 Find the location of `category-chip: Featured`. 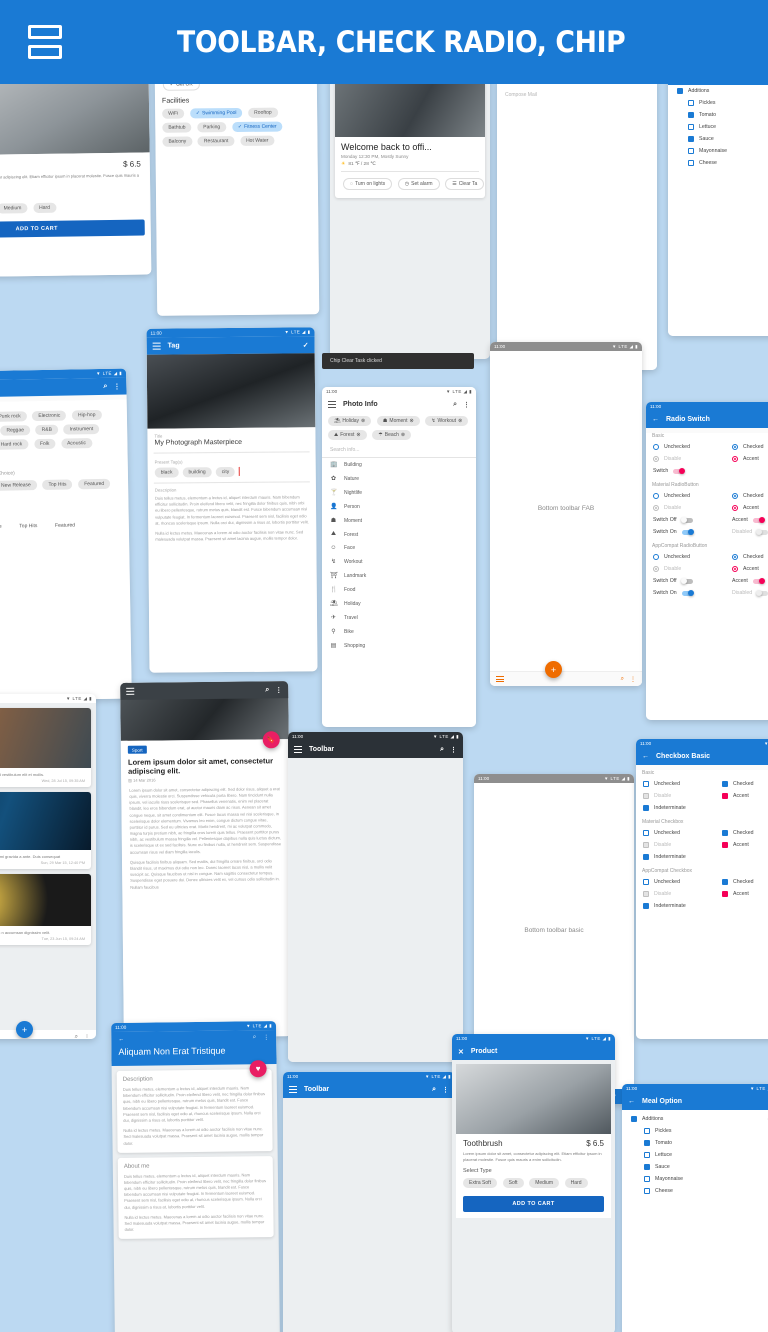

category-chip: Featured is located at coordinates (94, 484).